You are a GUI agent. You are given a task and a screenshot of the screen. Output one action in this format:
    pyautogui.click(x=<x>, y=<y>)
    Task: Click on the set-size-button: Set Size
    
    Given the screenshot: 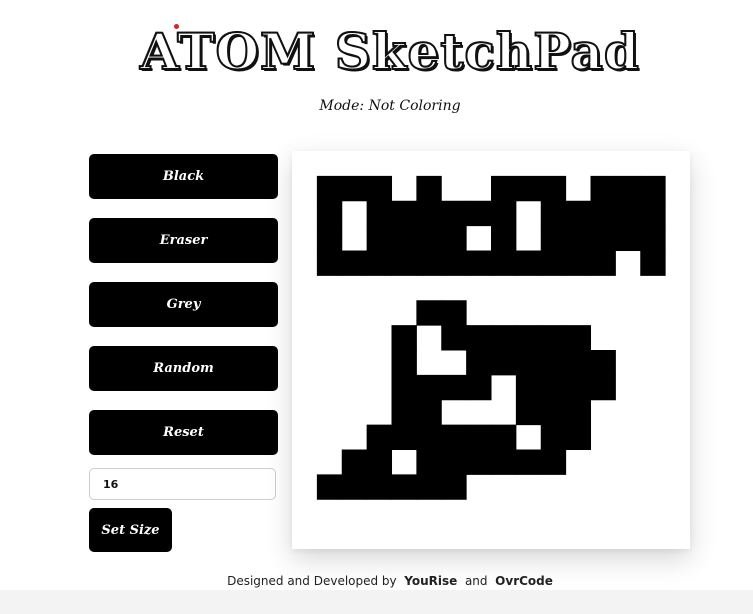 What is the action you would take?
    pyautogui.click(x=130, y=530)
    